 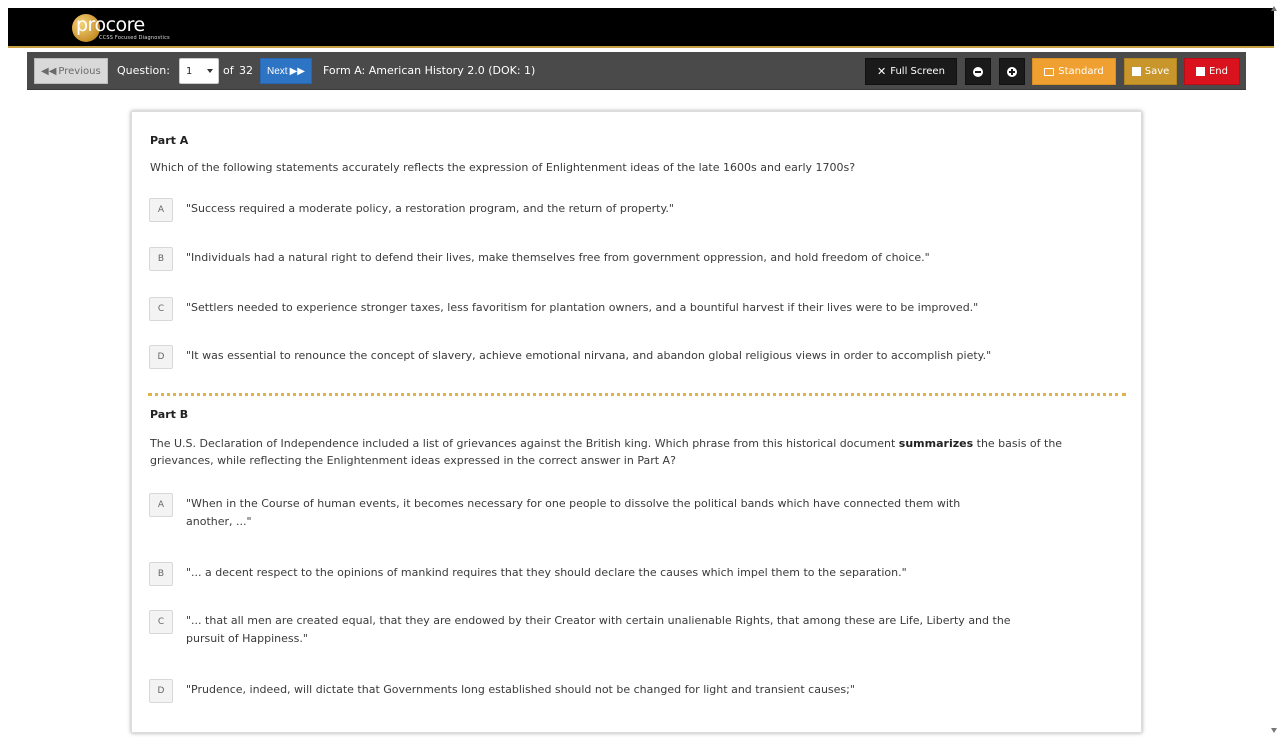 I want to click on end-button: End, so click(x=1212, y=71).